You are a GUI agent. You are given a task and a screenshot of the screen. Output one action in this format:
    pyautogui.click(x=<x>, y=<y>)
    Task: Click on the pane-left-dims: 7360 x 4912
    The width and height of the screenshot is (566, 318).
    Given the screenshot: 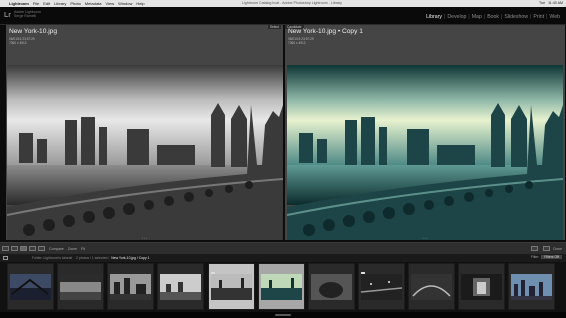 What is the action you would take?
    pyautogui.click(x=18, y=43)
    